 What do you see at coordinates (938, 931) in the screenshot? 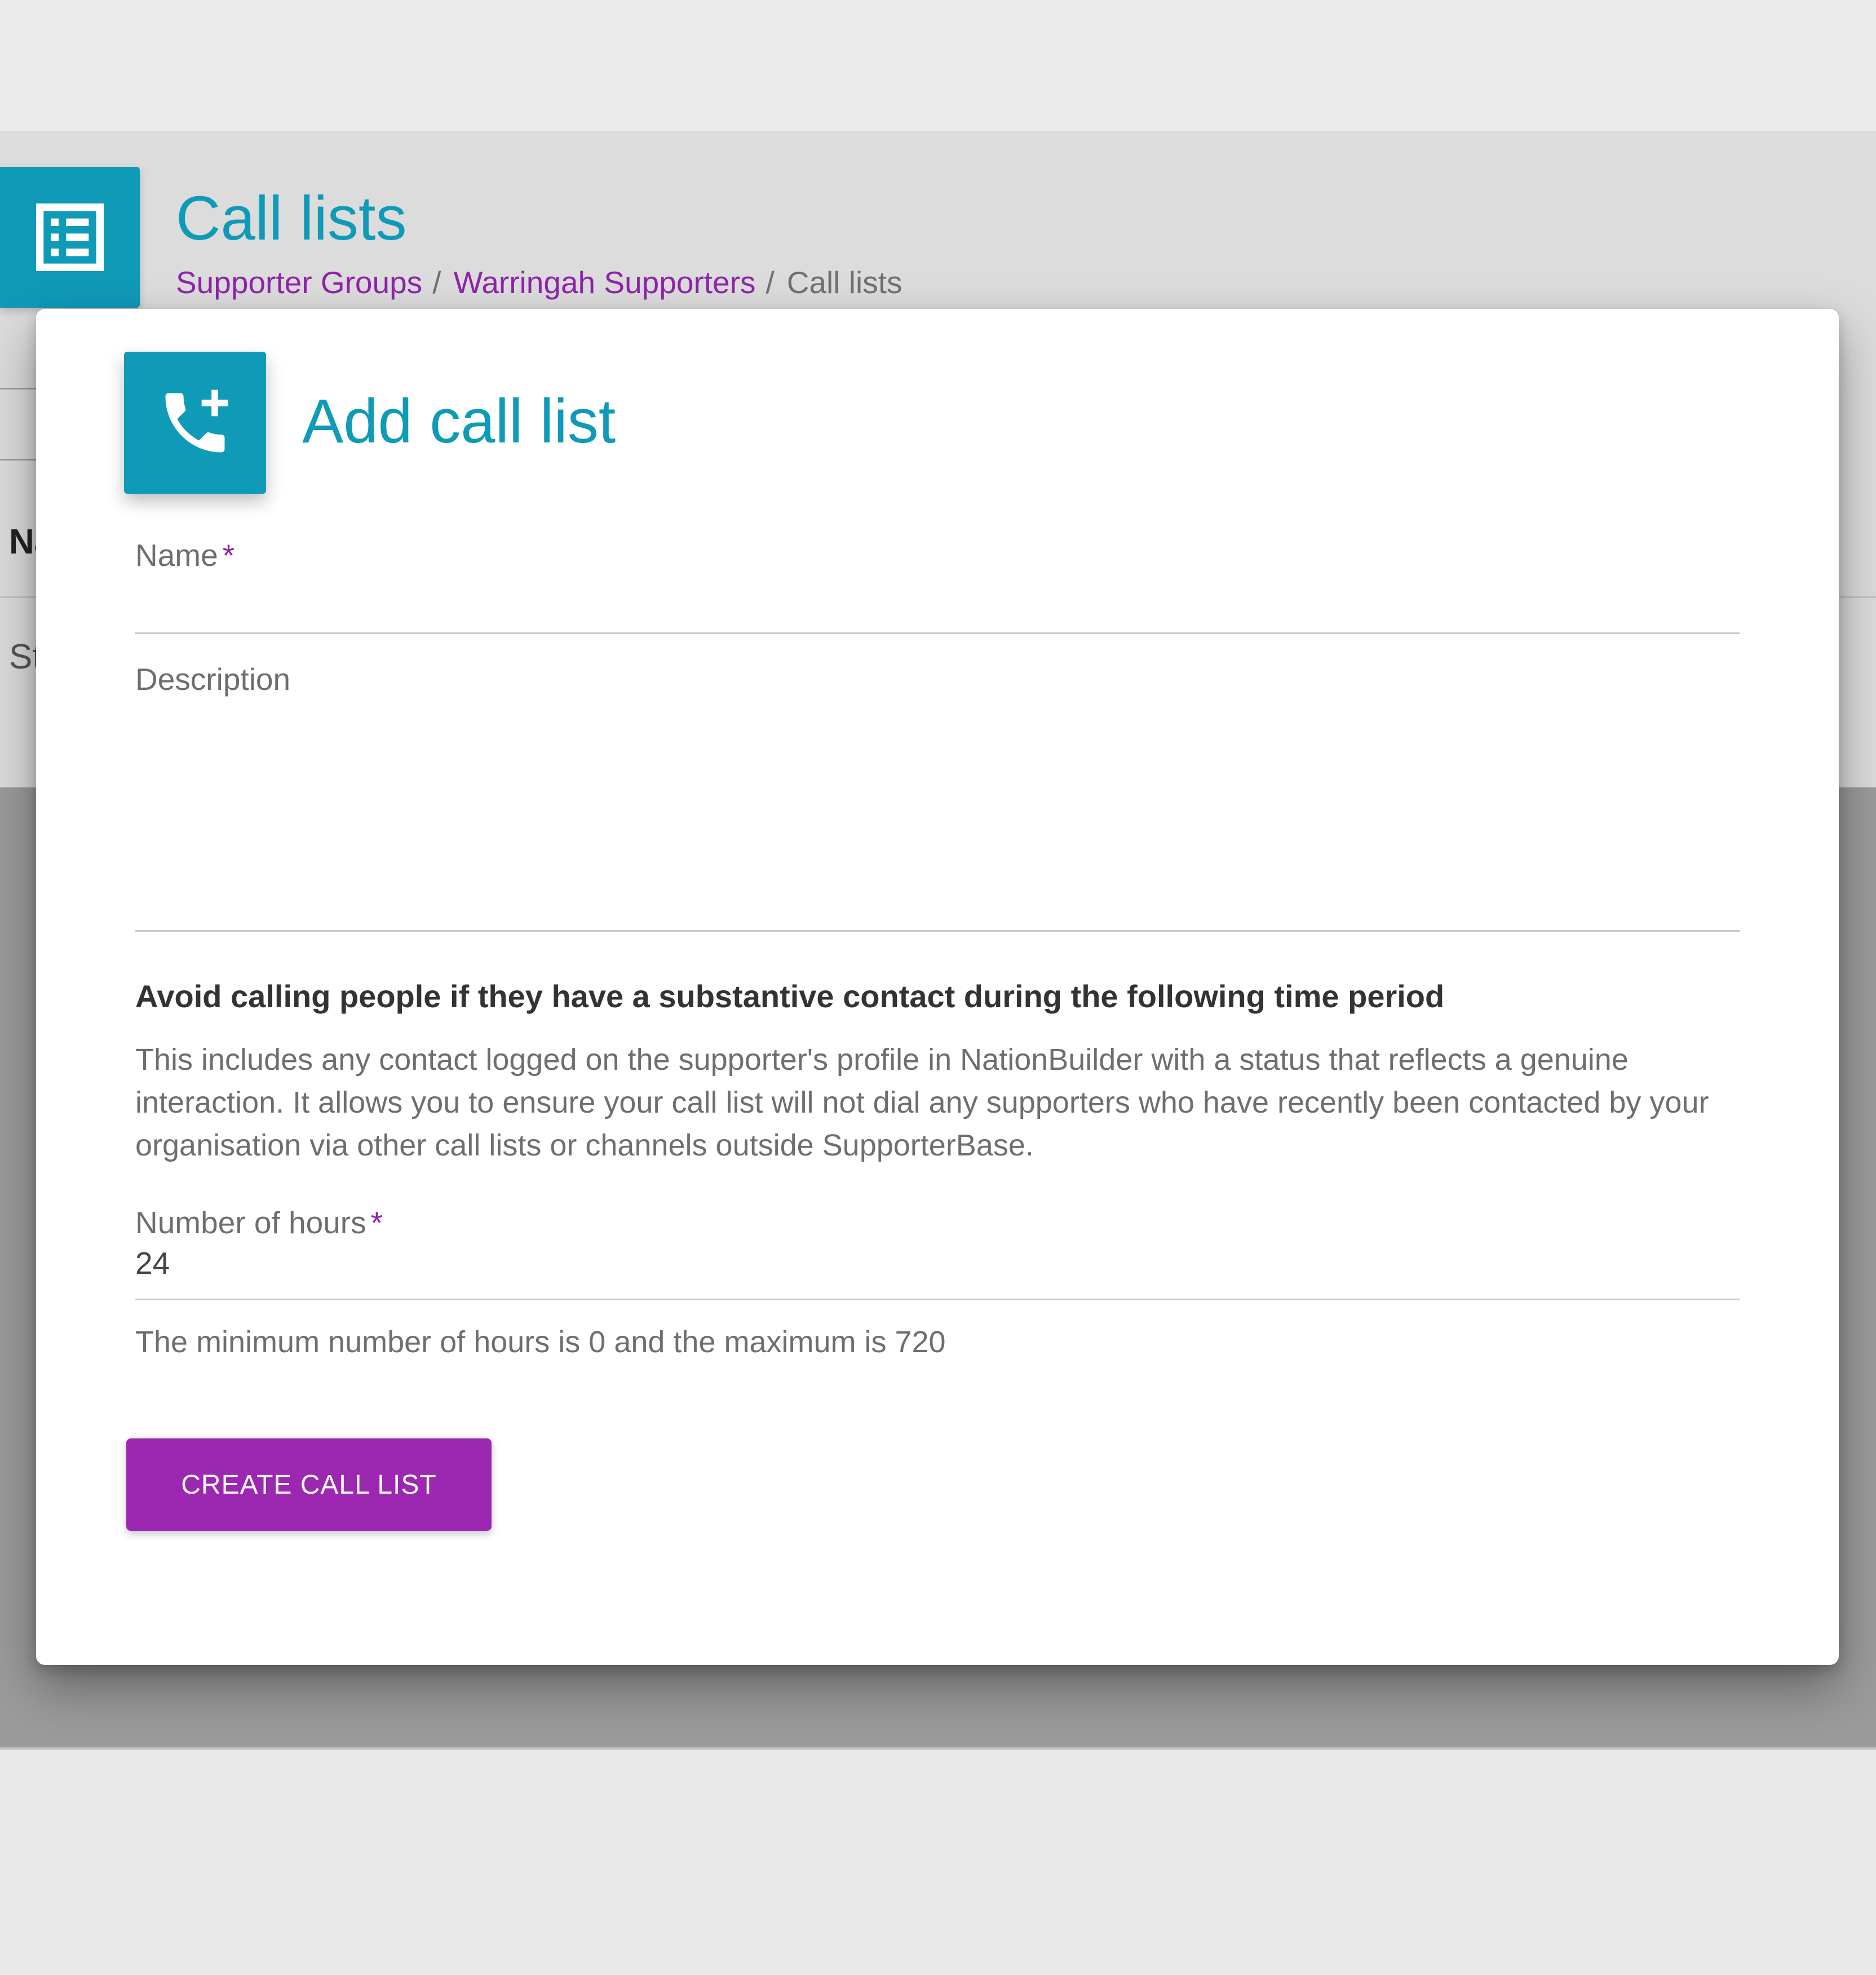
I see `description-textarea` at bounding box center [938, 931].